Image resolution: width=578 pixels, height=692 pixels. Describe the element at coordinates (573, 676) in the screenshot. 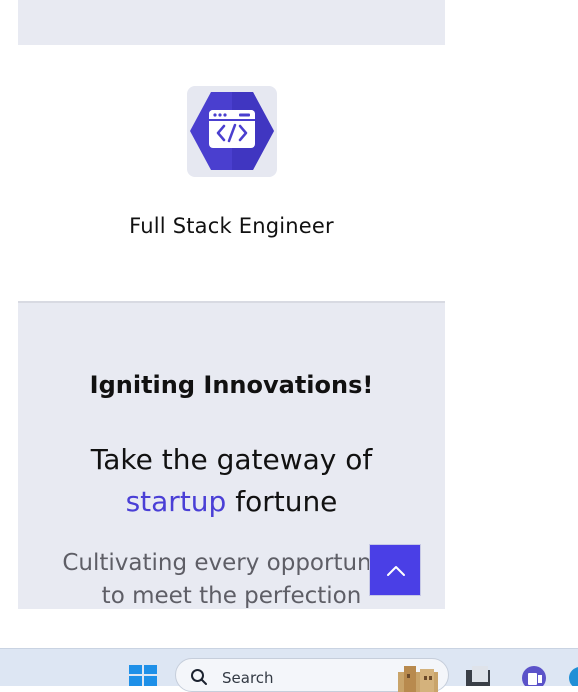

I see `edge-icon` at that location.